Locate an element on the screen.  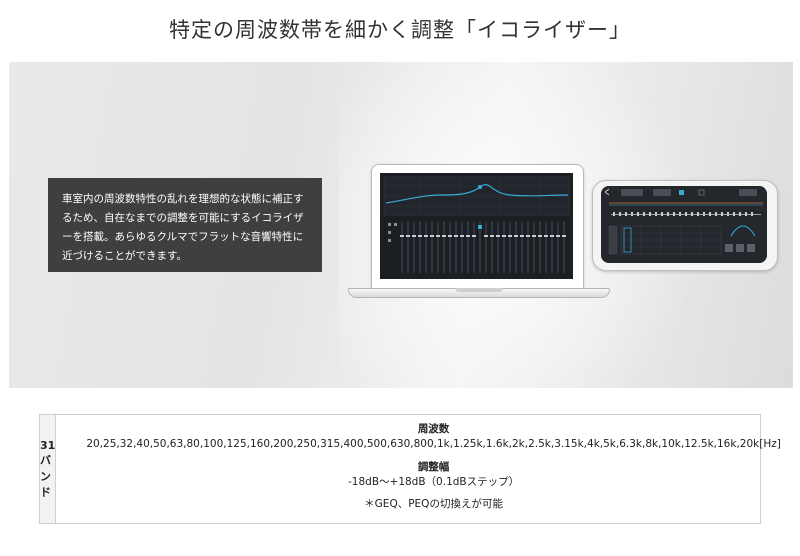
equalizer-graph is located at coordinates (476, 226).